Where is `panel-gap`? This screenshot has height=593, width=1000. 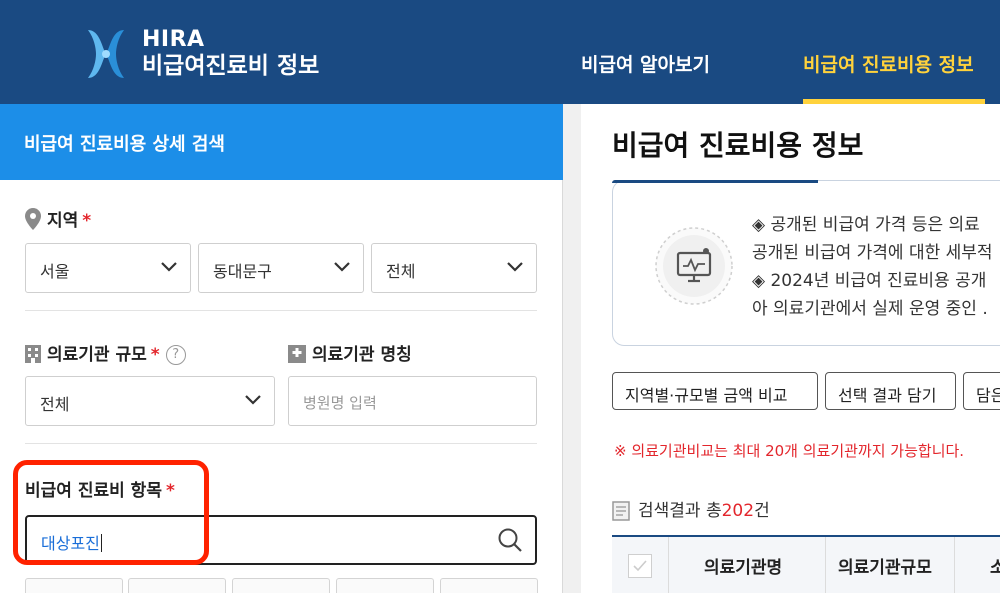 panel-gap is located at coordinates (572, 348).